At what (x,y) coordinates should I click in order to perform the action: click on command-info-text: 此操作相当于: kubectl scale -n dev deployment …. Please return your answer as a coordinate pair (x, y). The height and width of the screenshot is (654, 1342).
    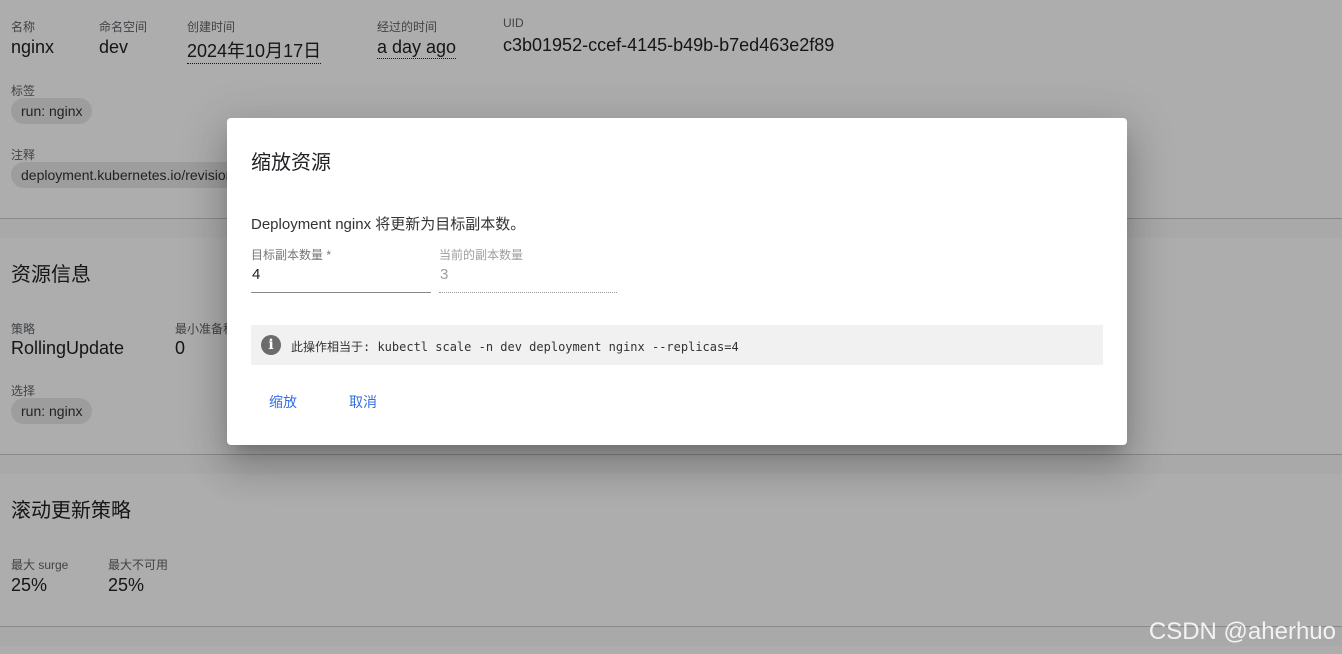
    Looking at the image, I should click on (515, 347).